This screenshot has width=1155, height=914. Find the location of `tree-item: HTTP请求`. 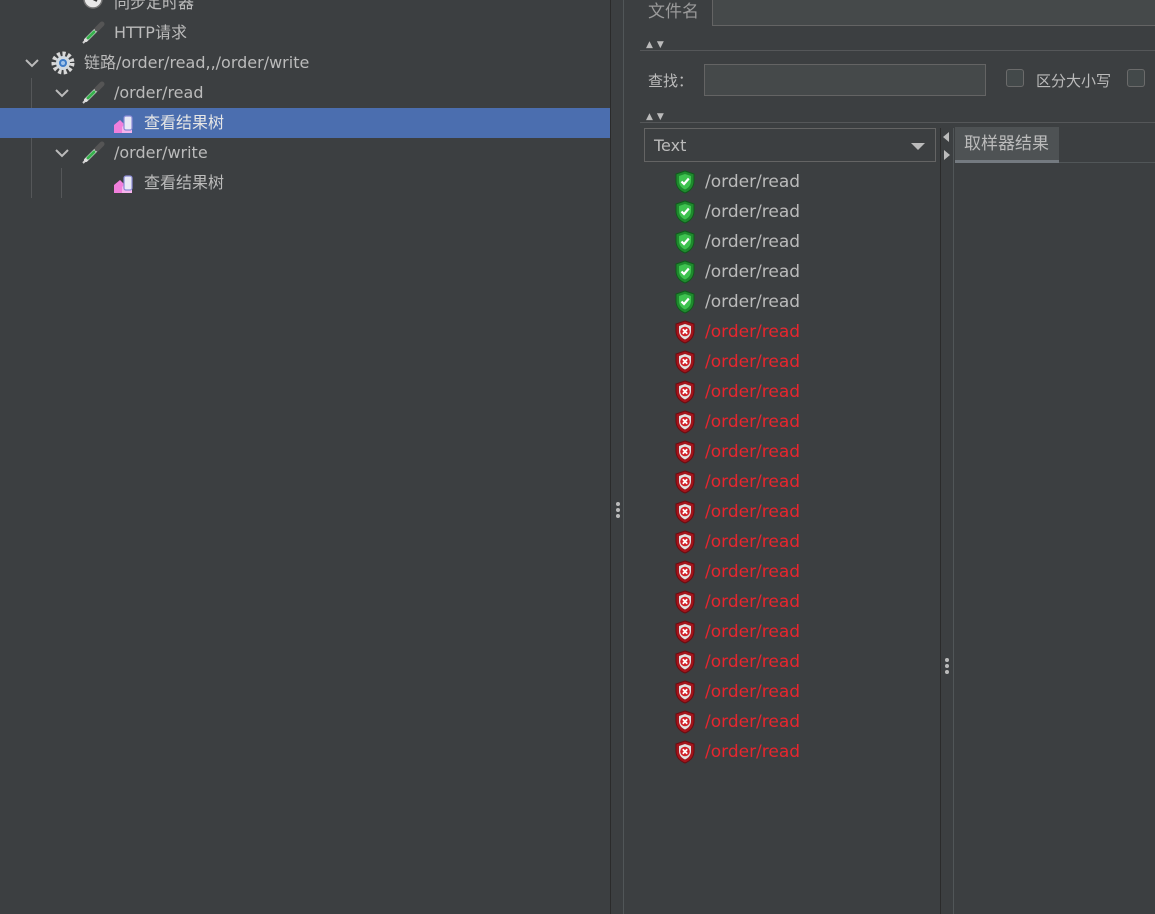

tree-item: HTTP请求 is located at coordinates (305, 33).